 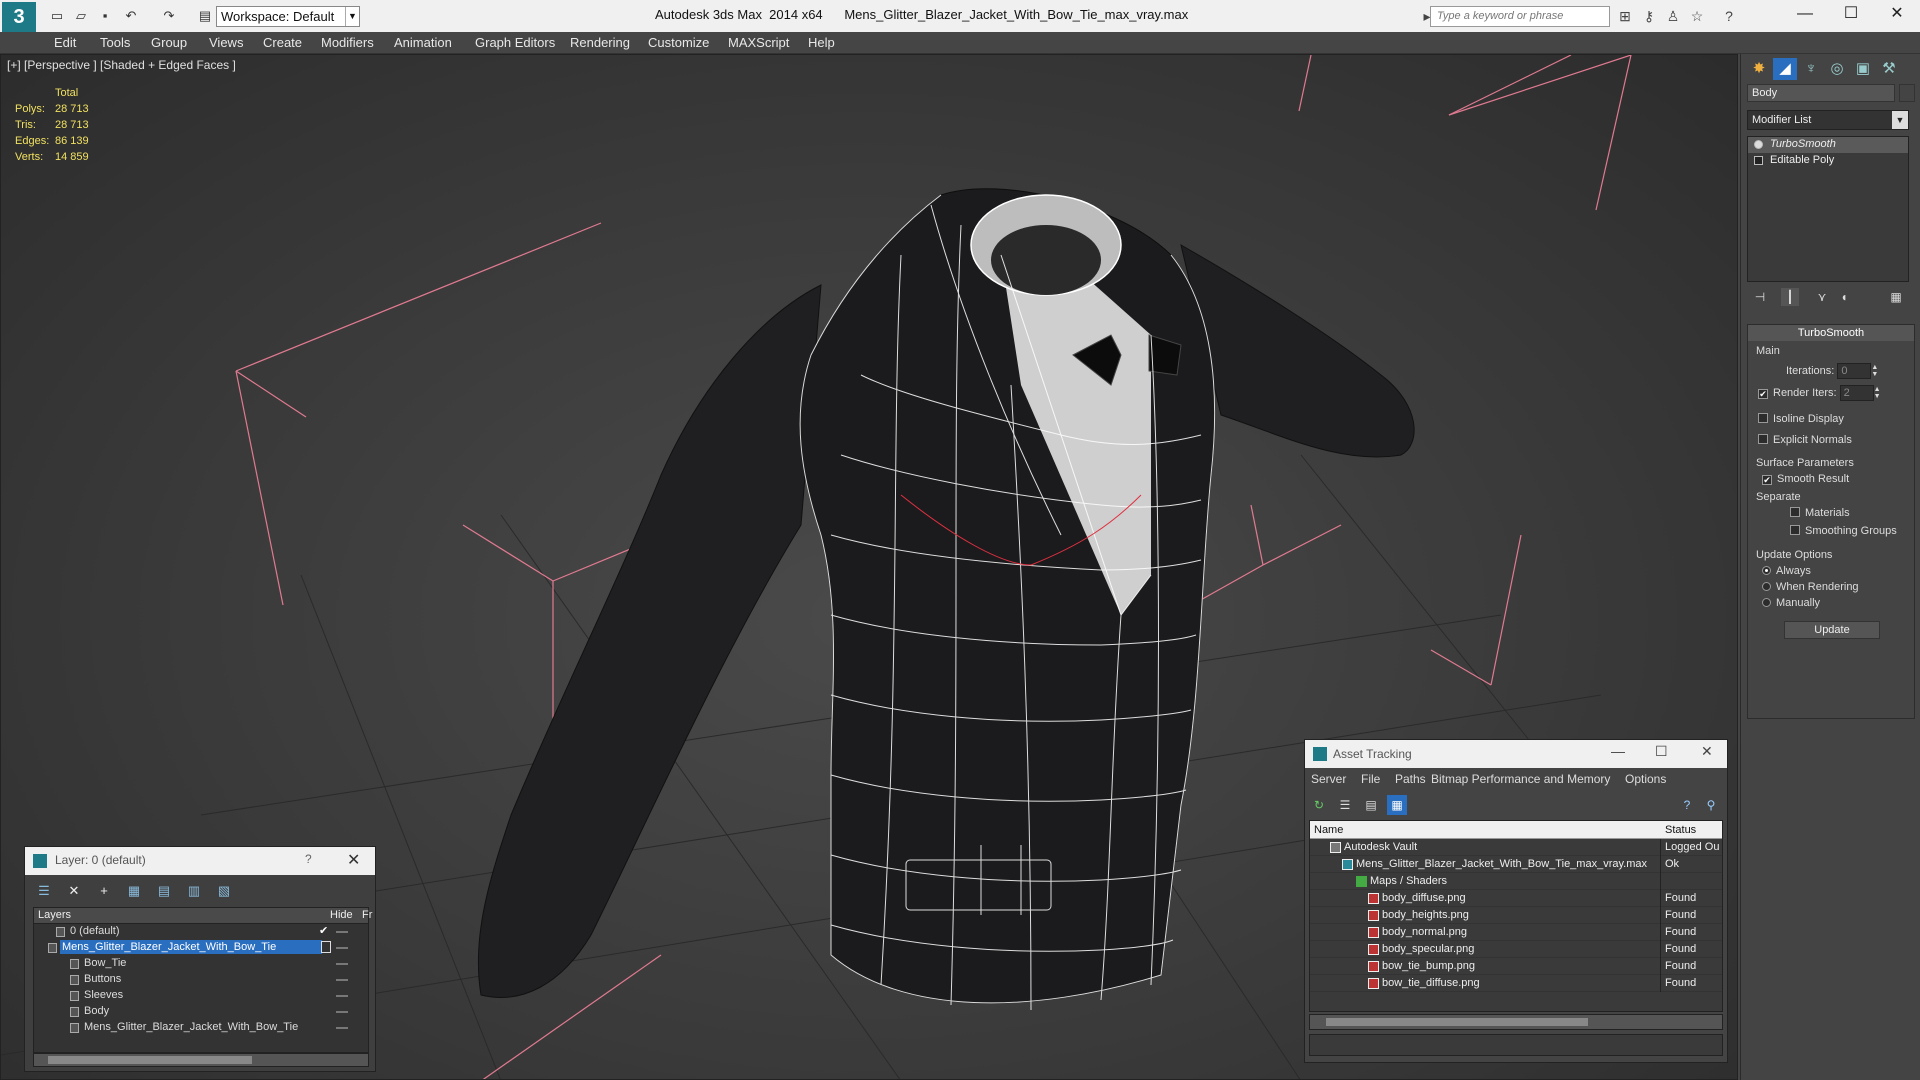 I want to click on stack-item-turbosmooth: TurboSmooth, so click(x=1828, y=145).